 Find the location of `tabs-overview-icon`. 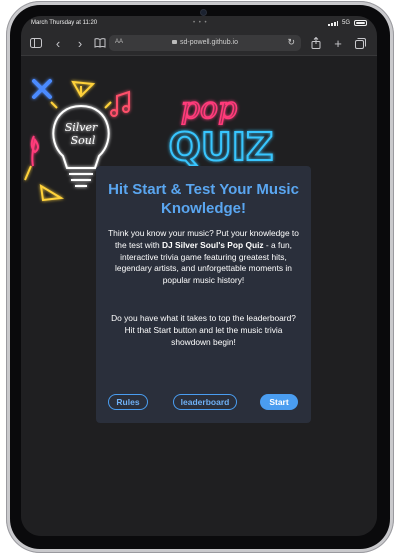

tabs-overview-icon is located at coordinates (360, 43).